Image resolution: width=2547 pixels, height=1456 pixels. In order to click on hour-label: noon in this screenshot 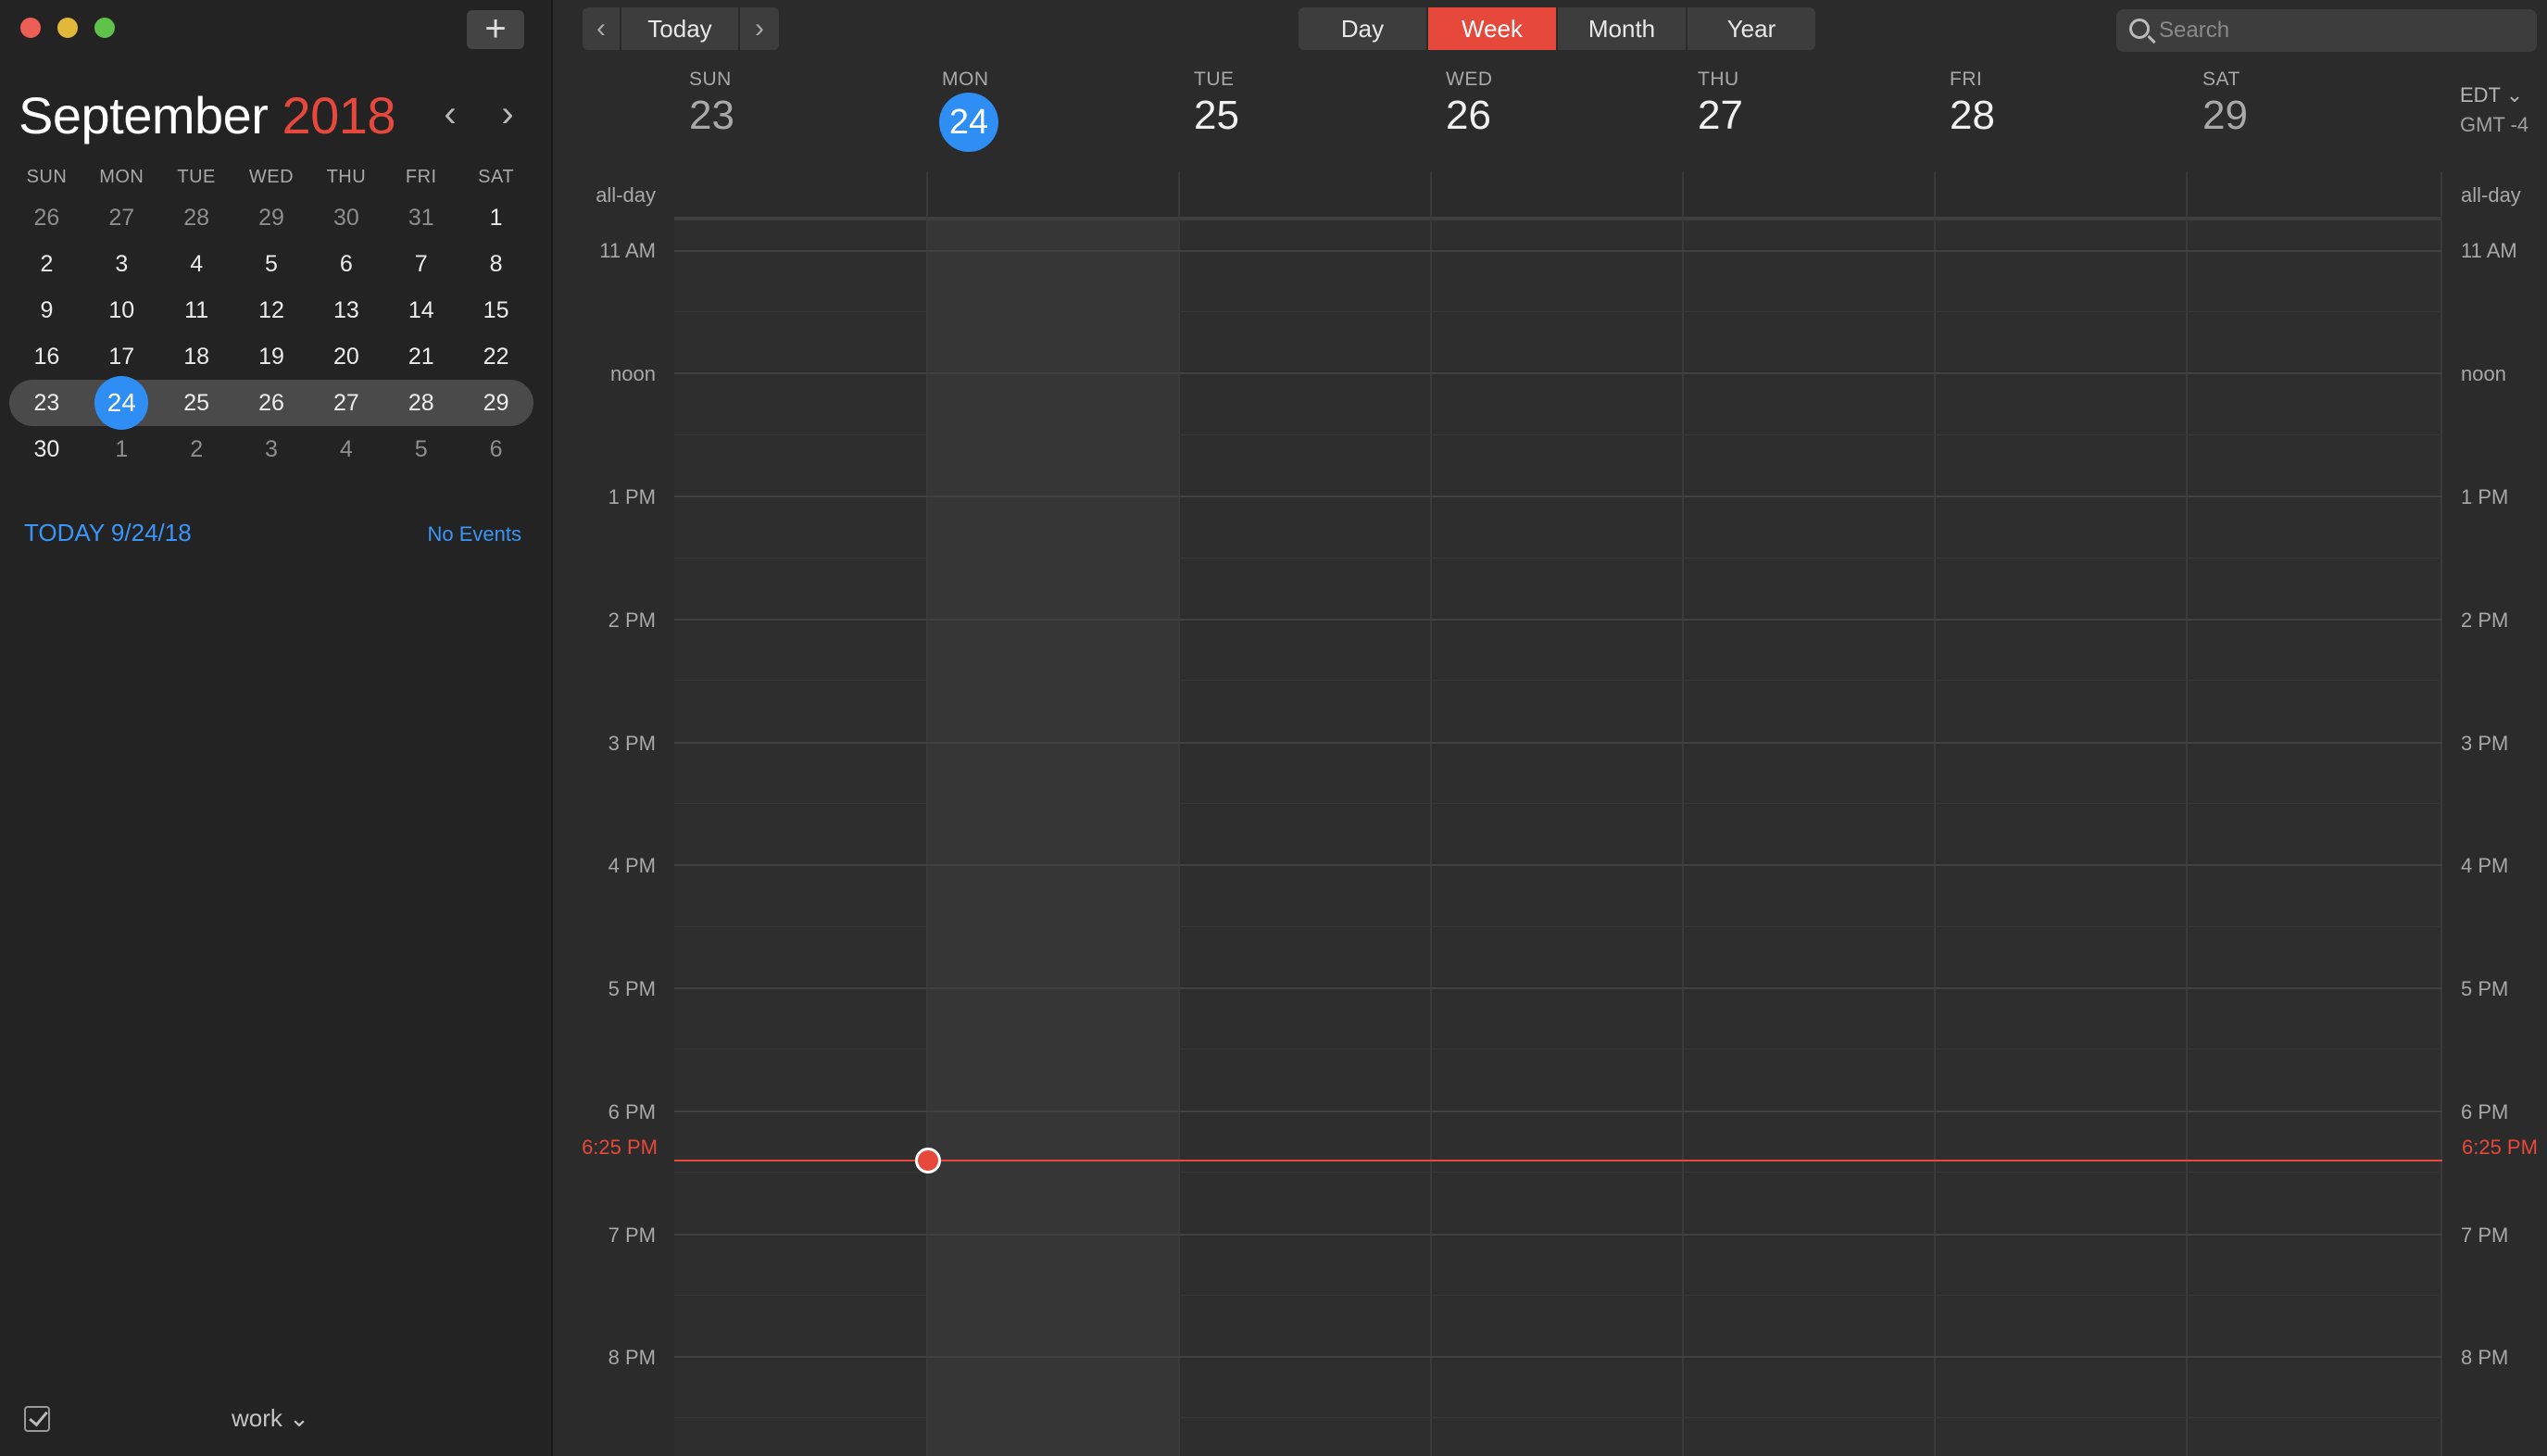, I will do `click(633, 373)`.